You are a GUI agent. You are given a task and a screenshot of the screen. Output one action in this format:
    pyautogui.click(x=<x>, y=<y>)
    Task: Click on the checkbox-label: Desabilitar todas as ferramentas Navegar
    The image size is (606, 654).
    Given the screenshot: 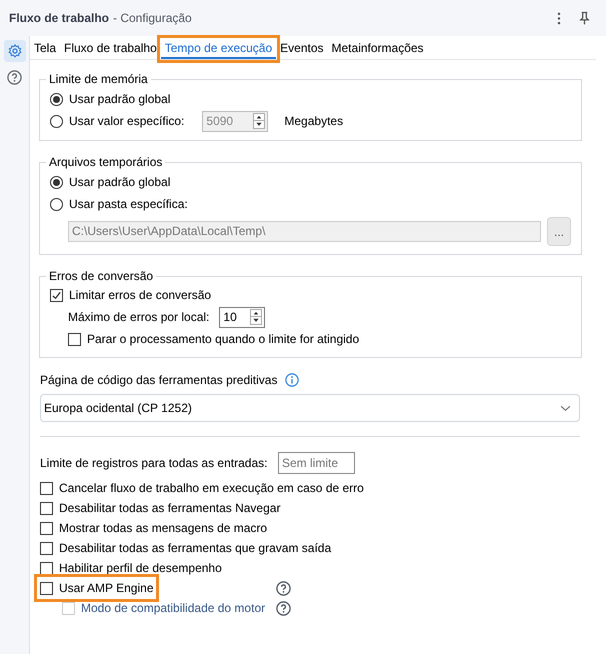 What is the action you would take?
    pyautogui.click(x=169, y=508)
    